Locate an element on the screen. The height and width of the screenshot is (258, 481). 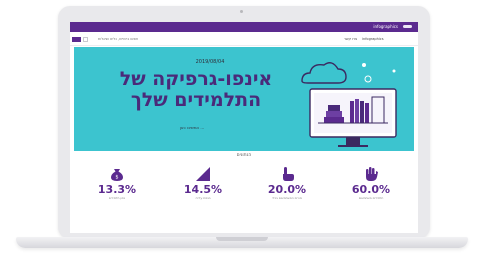
user-pill is located at coordinates (407, 26).